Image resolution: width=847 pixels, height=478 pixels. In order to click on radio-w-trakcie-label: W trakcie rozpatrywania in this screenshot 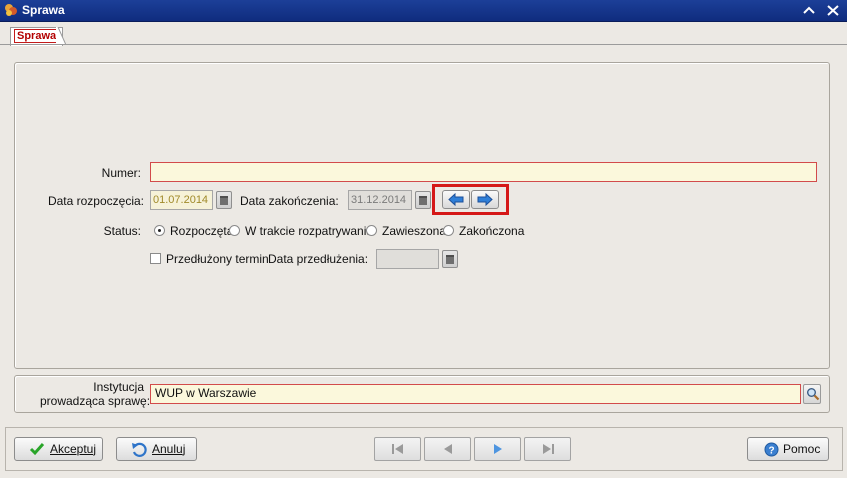, I will do `click(309, 231)`.